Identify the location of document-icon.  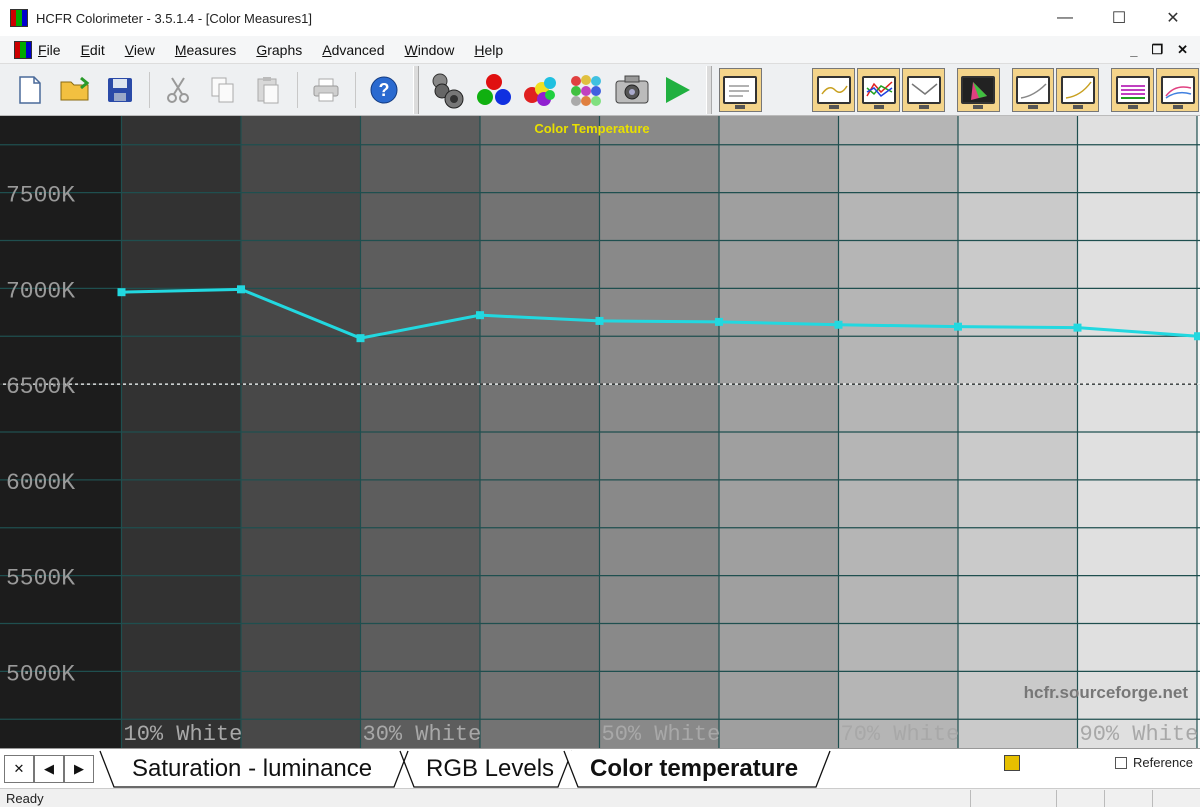
(23, 49).